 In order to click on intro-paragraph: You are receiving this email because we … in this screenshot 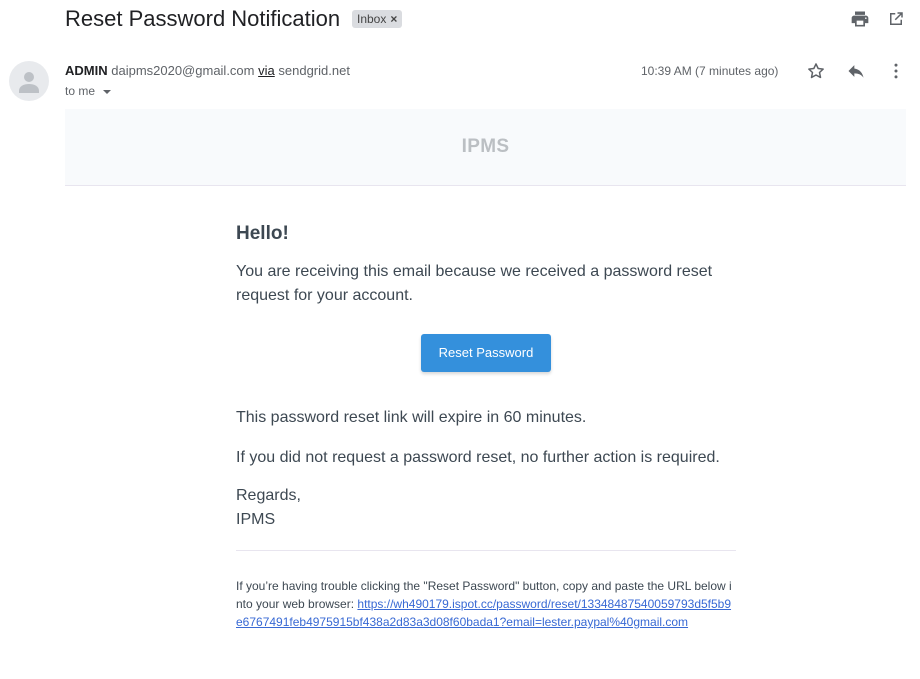, I will do `click(474, 283)`.